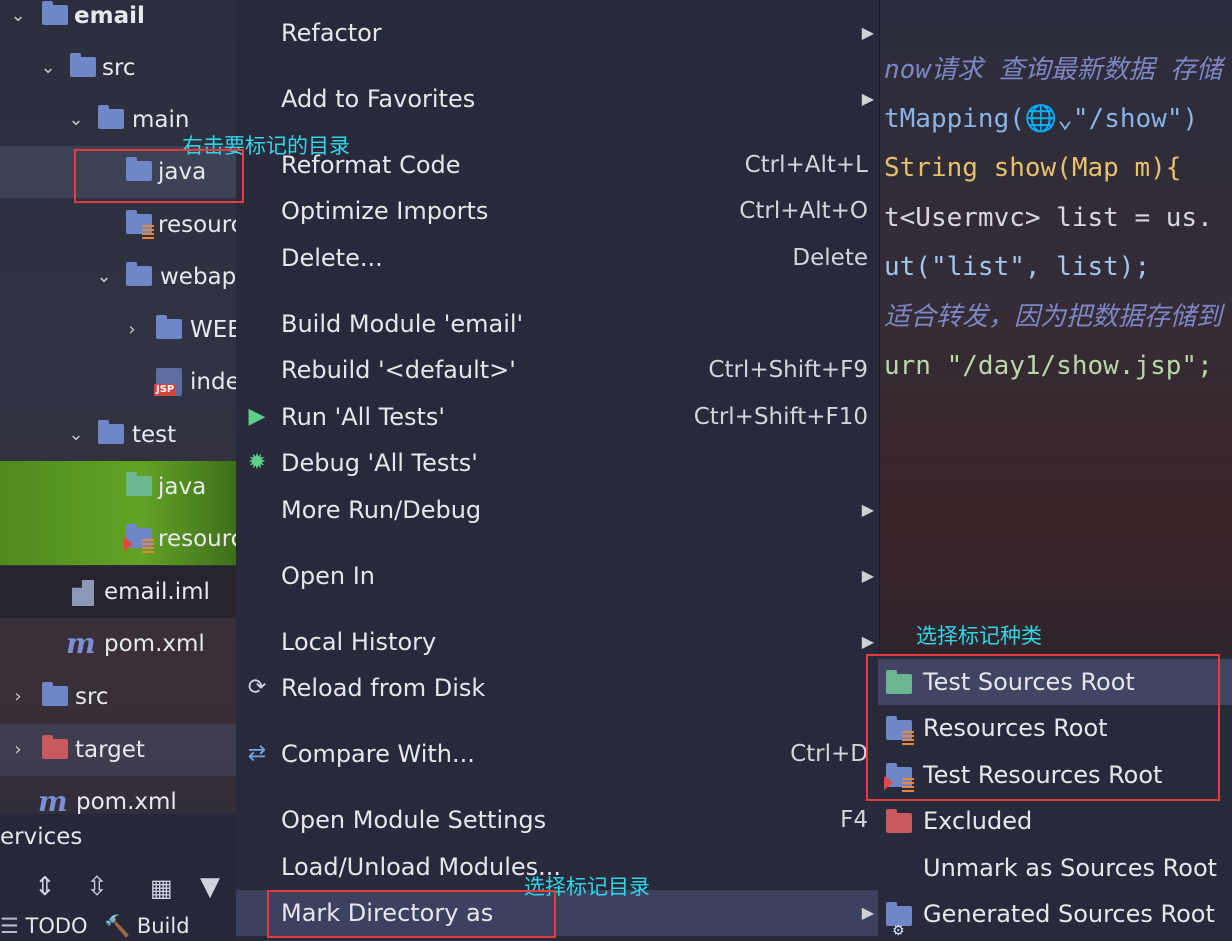  I want to click on tree-node-src: ⌄ src, so click(118, 68).